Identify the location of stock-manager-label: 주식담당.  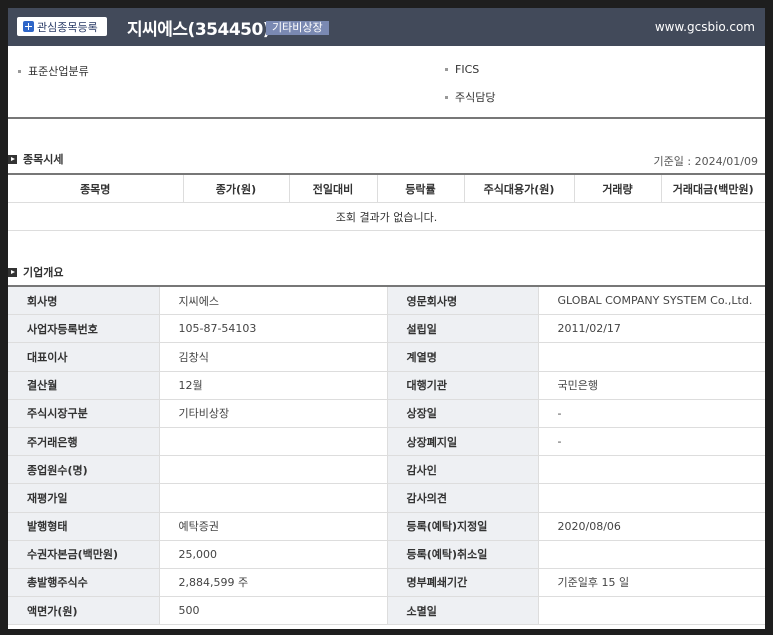
(475, 97).